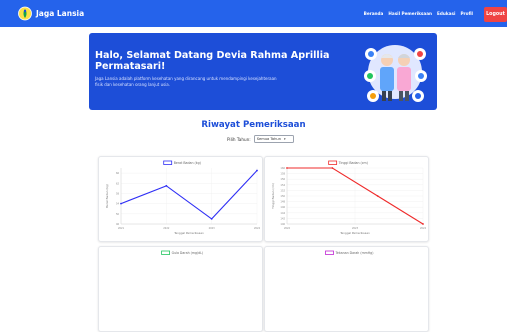  Describe the element at coordinates (187, 163) in the screenshot. I see `legend-label: Berat Badan (kg)` at that location.